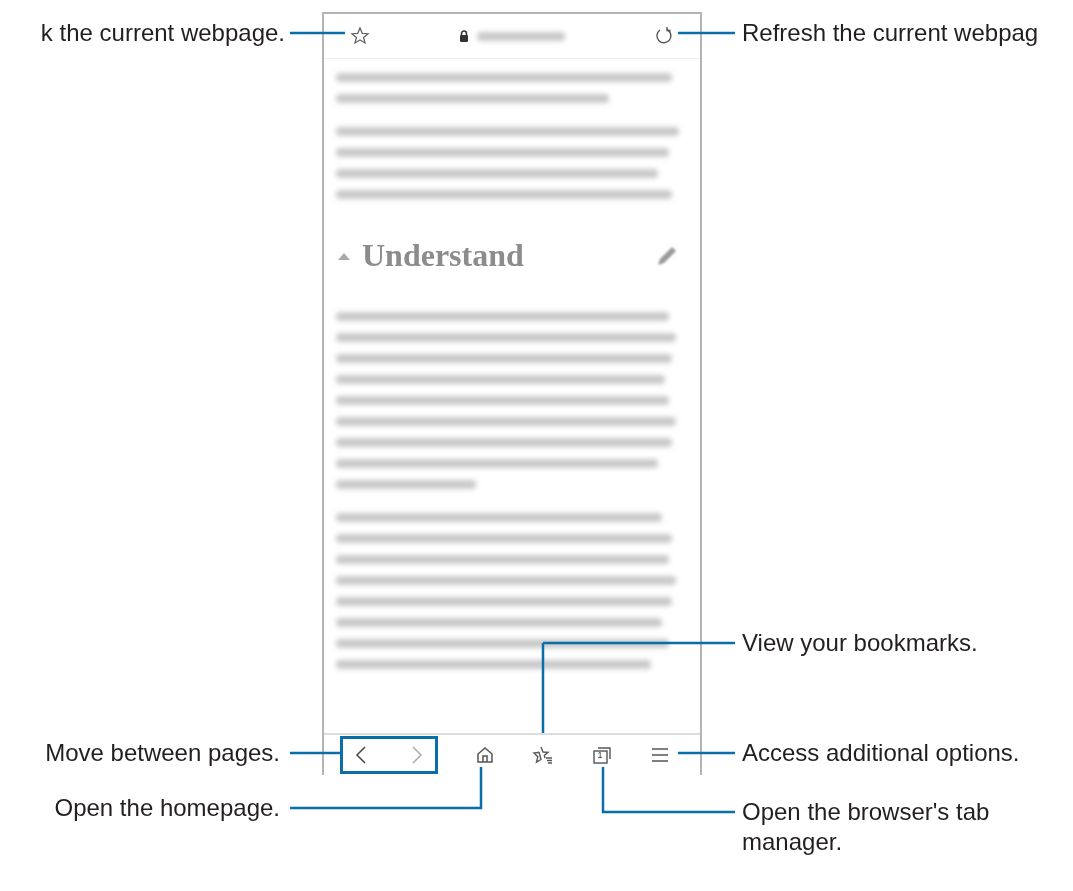 The width and height of the screenshot is (1073, 891). Describe the element at coordinates (443, 255) in the screenshot. I see `section-heading: Understand` at that location.